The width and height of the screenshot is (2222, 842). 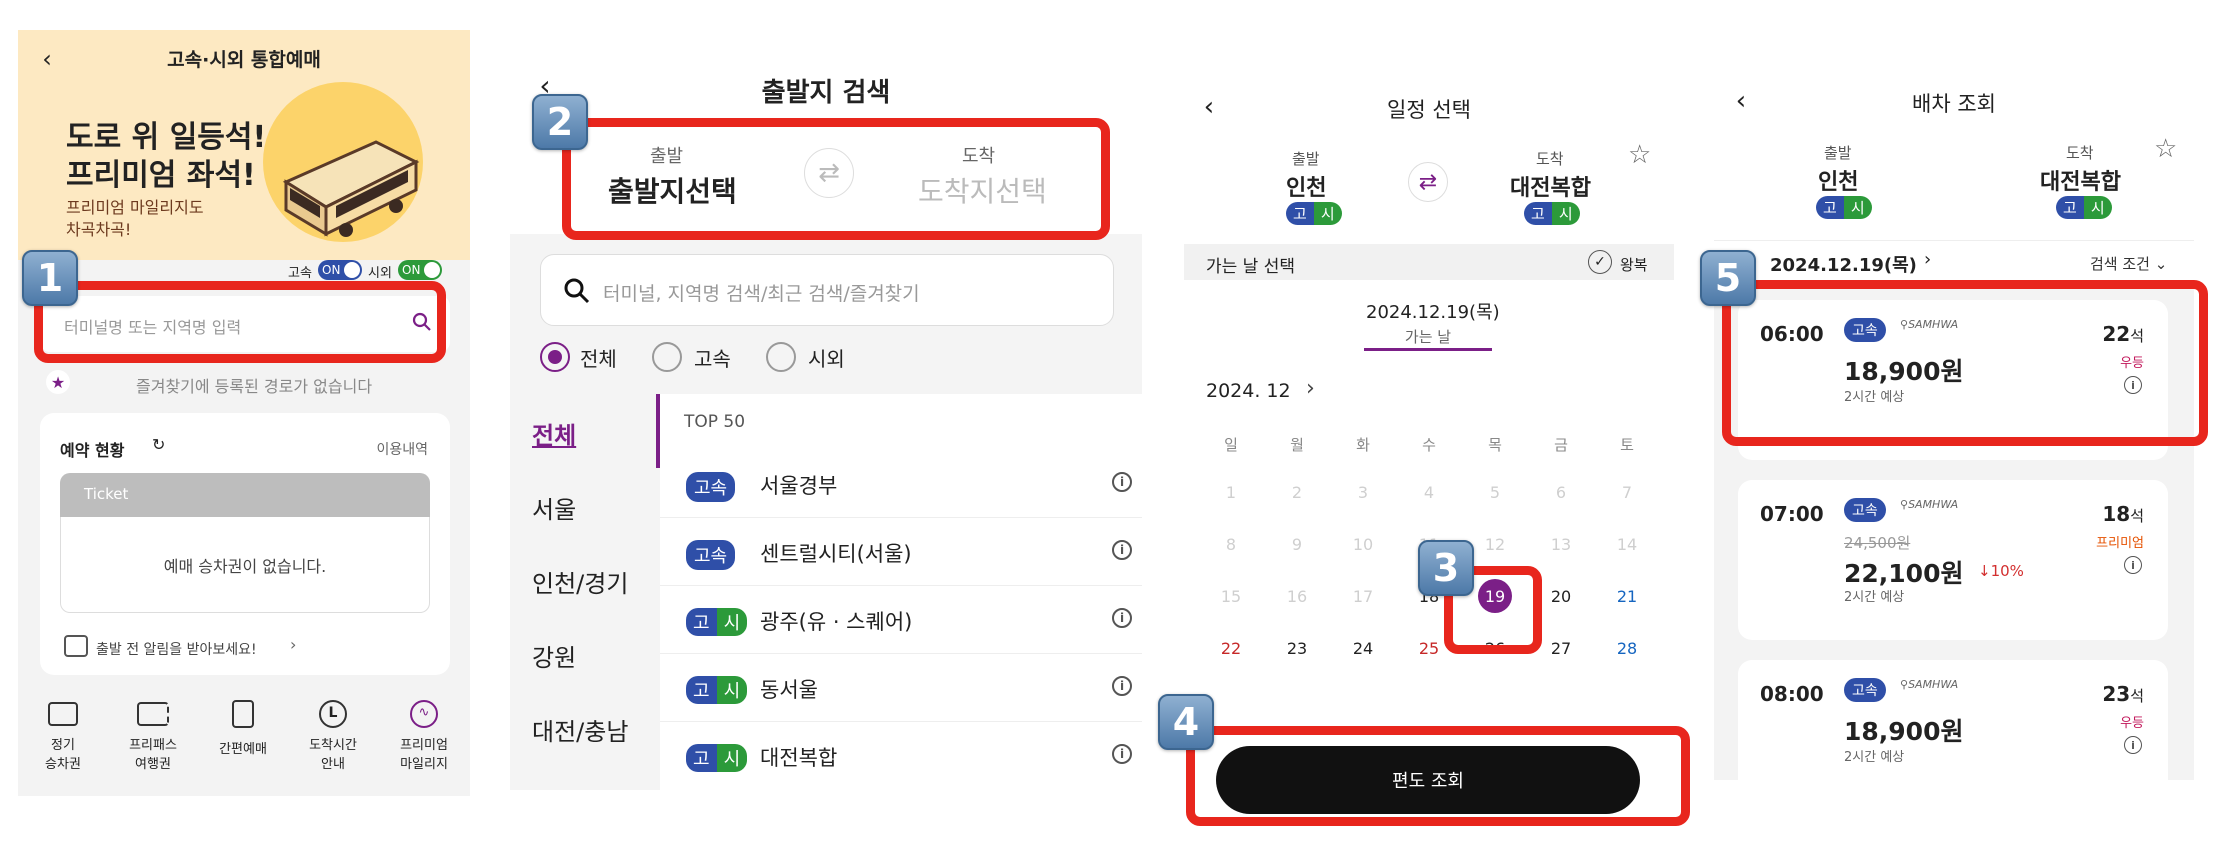 What do you see at coordinates (158, 444) in the screenshot?
I see `refresh-icon: ↻` at bounding box center [158, 444].